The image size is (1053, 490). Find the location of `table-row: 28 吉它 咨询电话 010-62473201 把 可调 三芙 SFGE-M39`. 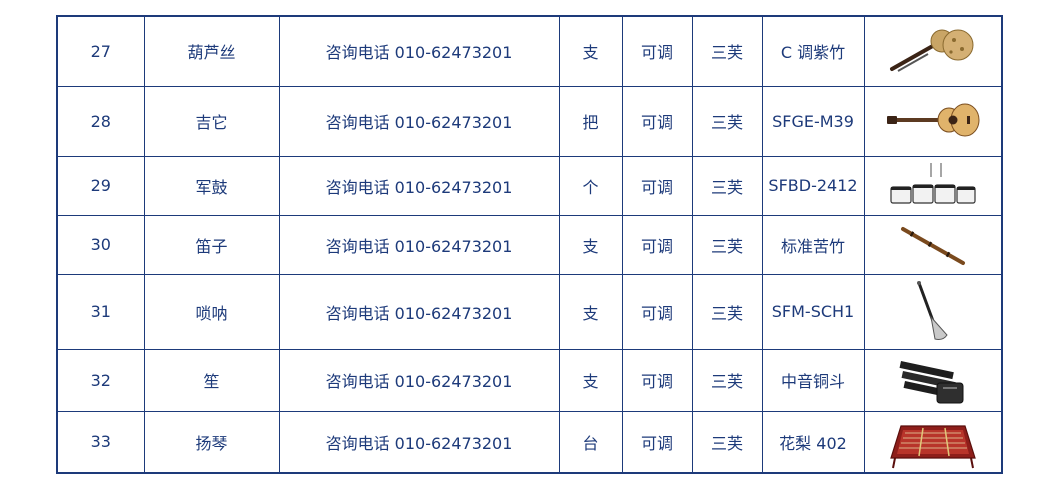

table-row: 28 吉它 咨询电话 010-62473201 把 可调 三芙 SFGE-M39 is located at coordinates (529, 121).